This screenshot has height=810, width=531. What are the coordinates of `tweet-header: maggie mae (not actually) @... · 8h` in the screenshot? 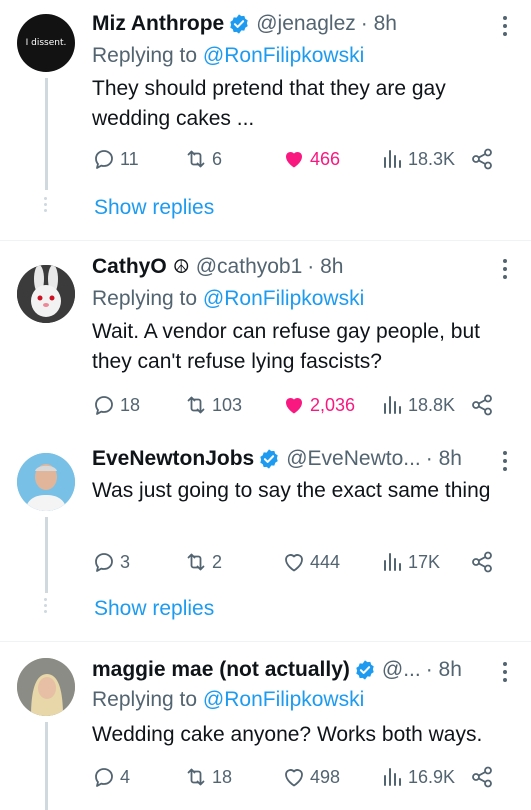 It's located at (277, 670).